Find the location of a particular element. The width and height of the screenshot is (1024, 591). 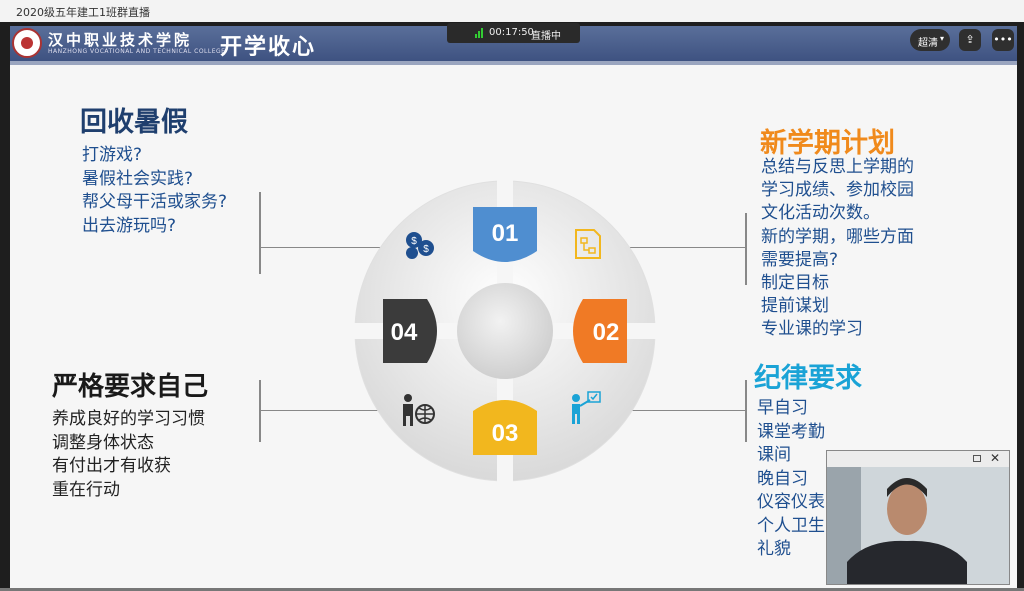

number-04: 04 is located at coordinates (404, 332).